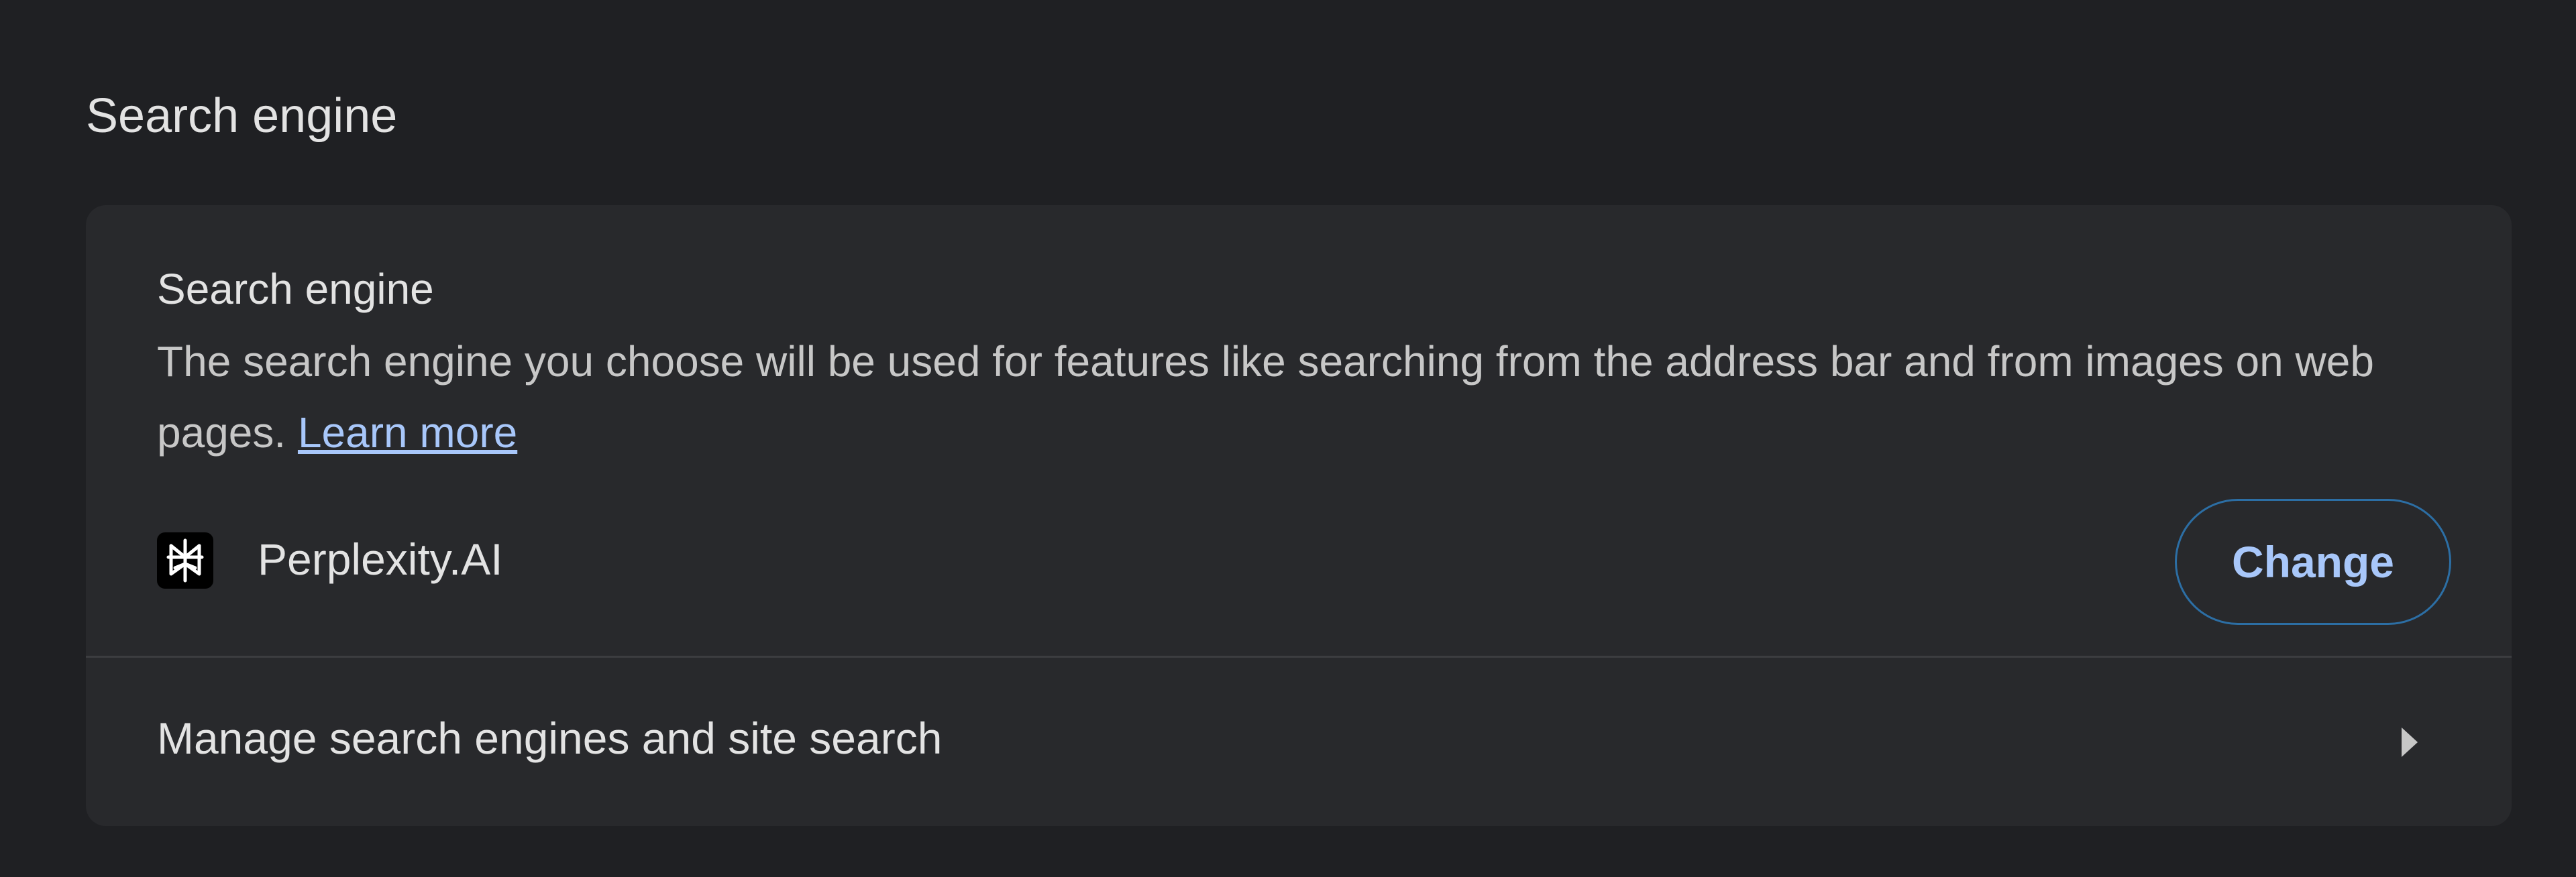 This screenshot has width=2576, height=877. I want to click on chevron-right-icon, so click(2410, 742).